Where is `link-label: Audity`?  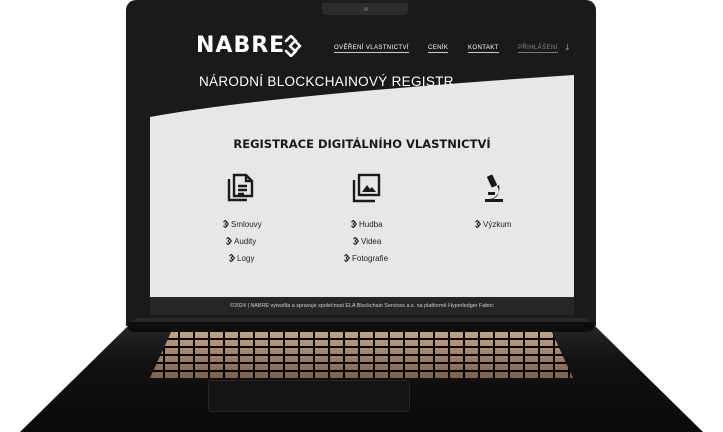 link-label: Audity is located at coordinates (245, 241).